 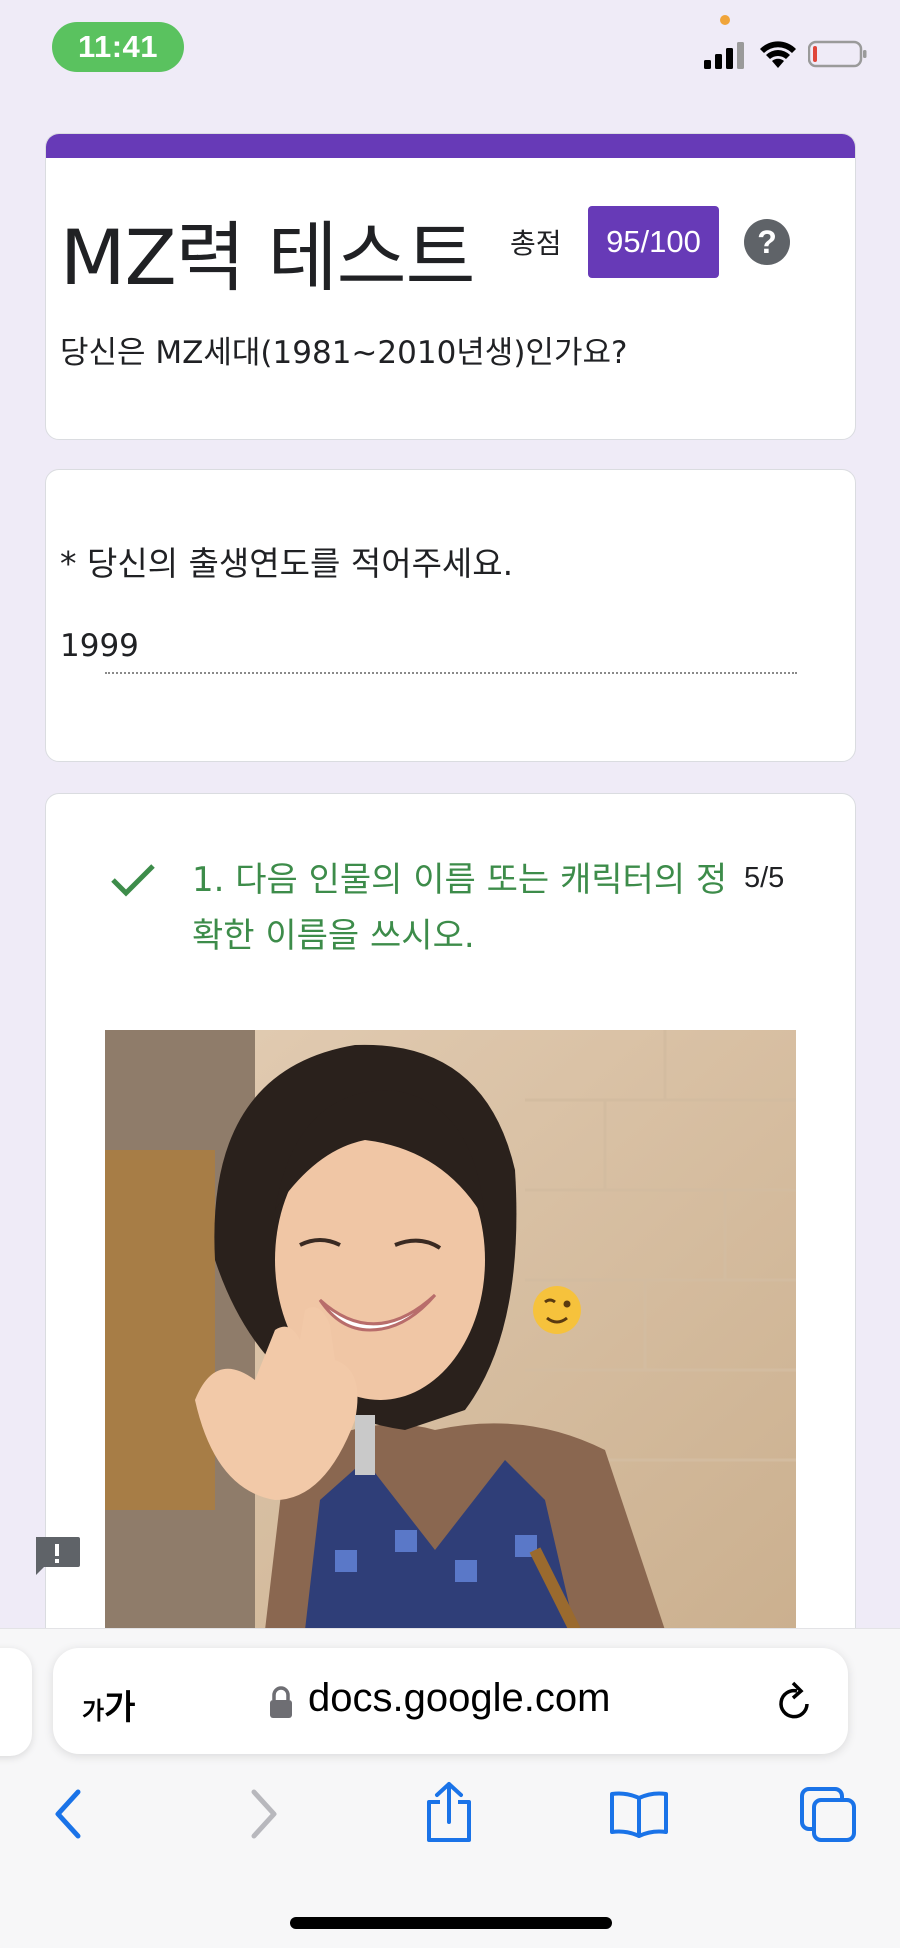 What do you see at coordinates (724, 55) in the screenshot?
I see `signal-icon` at bounding box center [724, 55].